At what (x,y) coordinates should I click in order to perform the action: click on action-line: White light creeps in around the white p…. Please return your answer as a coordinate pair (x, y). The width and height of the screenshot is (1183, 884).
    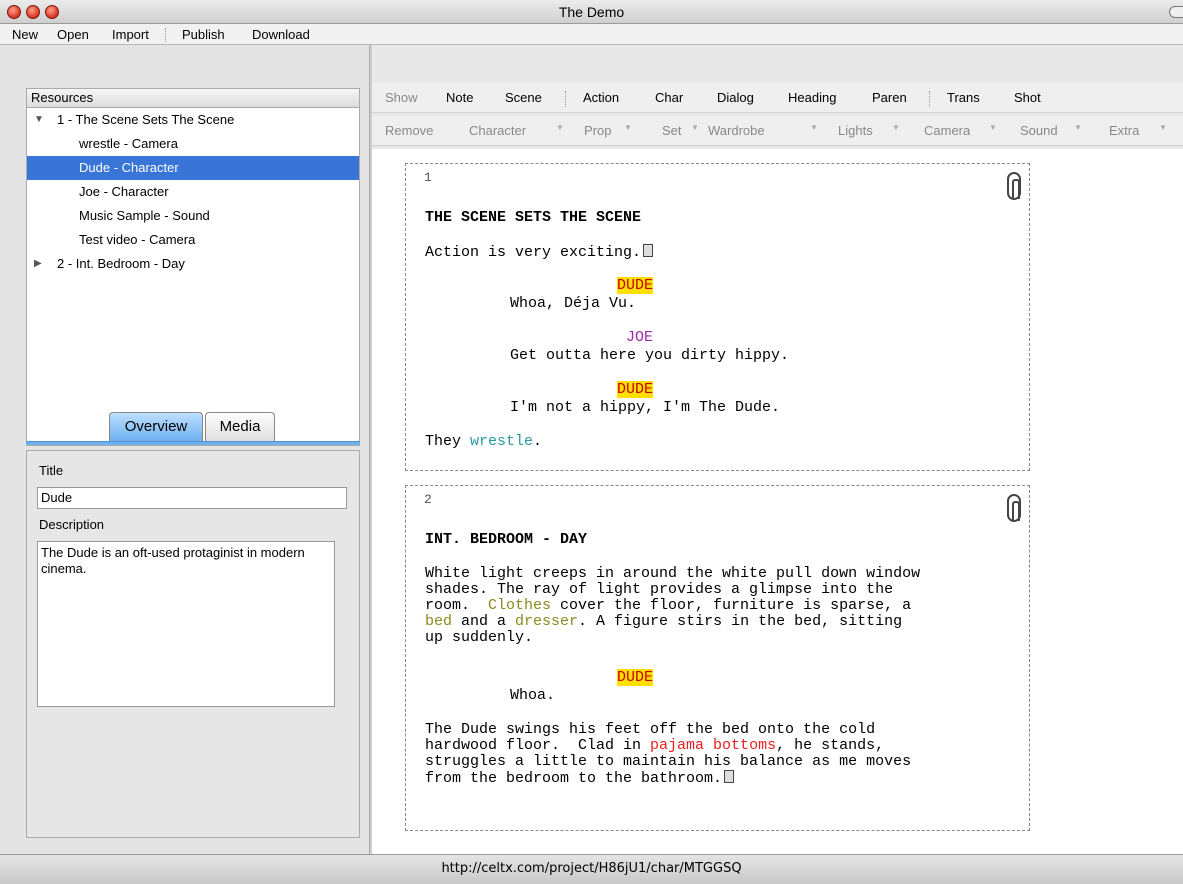
    Looking at the image, I should click on (673, 573).